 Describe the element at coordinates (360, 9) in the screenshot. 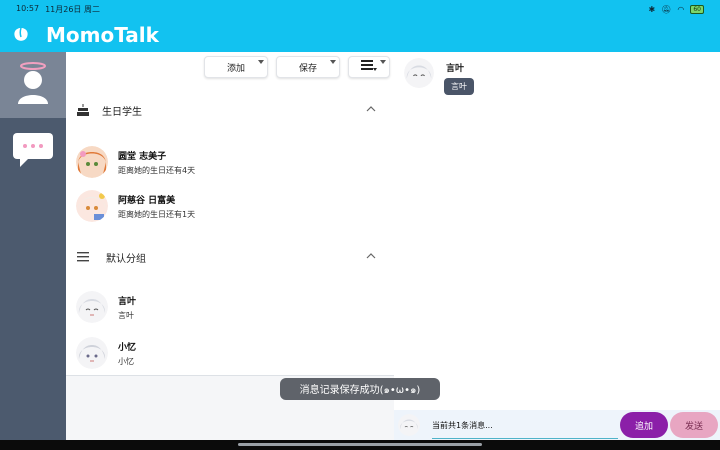

I see `status-bar: 10:57 11月26日 周二 ✱ 🔕︎ ◠ 60` at that location.